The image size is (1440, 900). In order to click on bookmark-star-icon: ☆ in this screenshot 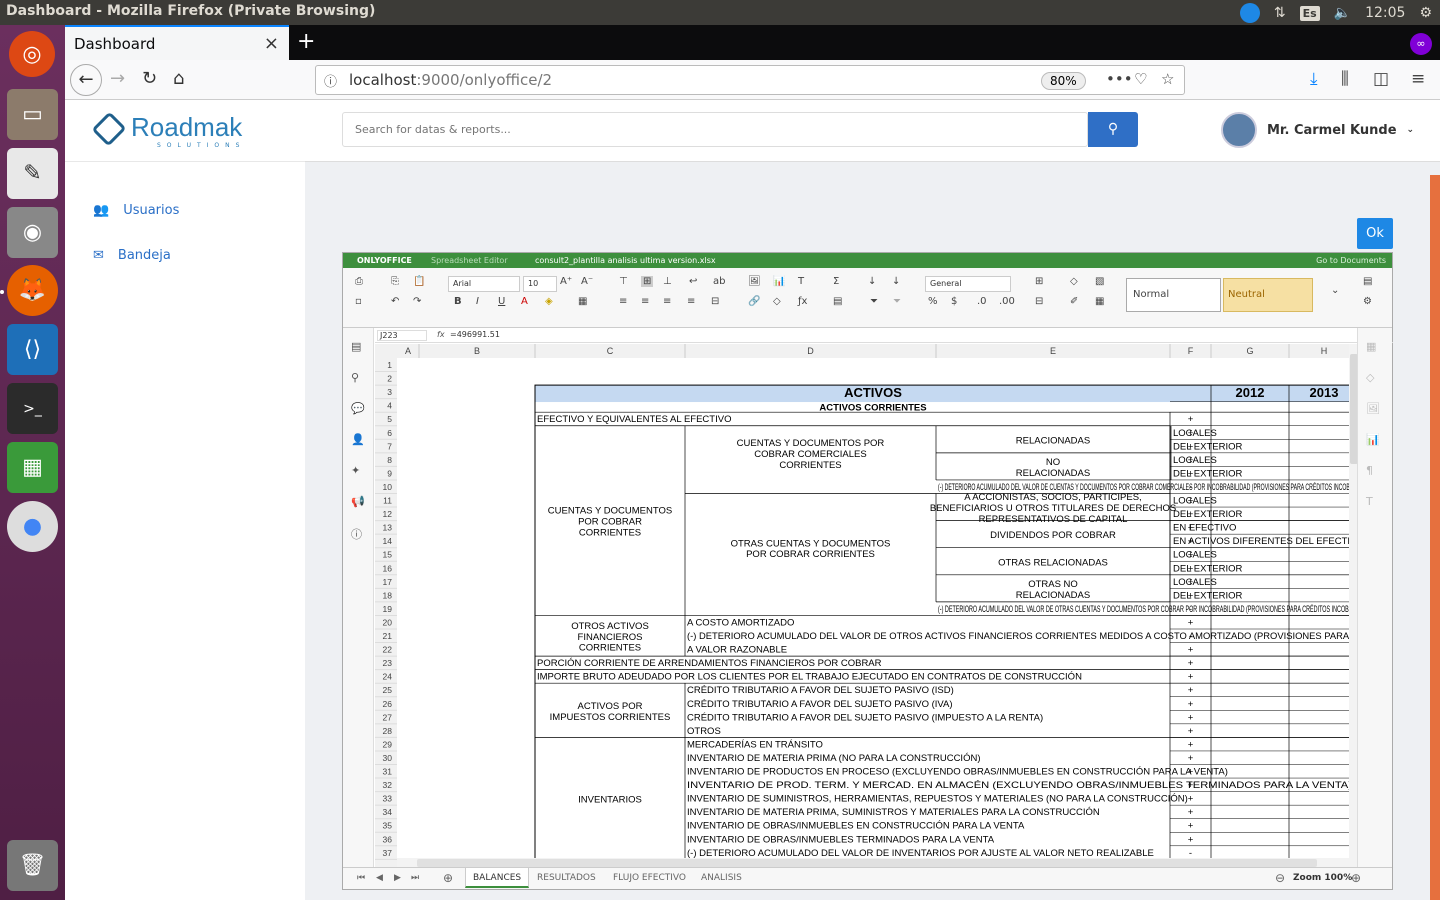, I will do `click(1167, 79)`.